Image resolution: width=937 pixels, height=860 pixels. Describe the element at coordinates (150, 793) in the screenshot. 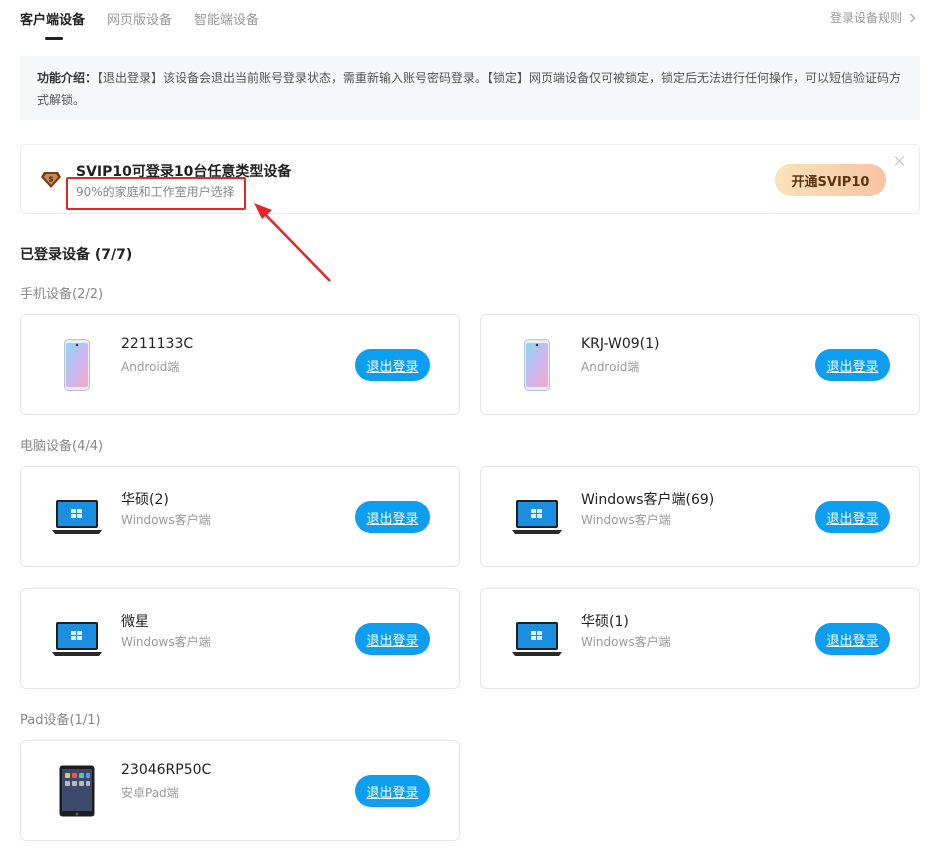

I see `device-type: 安卓Pad端` at that location.